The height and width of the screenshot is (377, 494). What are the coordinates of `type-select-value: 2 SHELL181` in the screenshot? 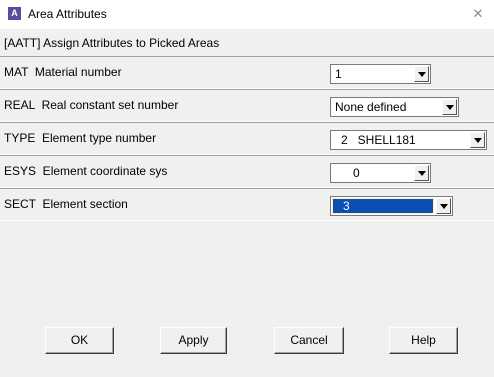 It's located at (378, 140).